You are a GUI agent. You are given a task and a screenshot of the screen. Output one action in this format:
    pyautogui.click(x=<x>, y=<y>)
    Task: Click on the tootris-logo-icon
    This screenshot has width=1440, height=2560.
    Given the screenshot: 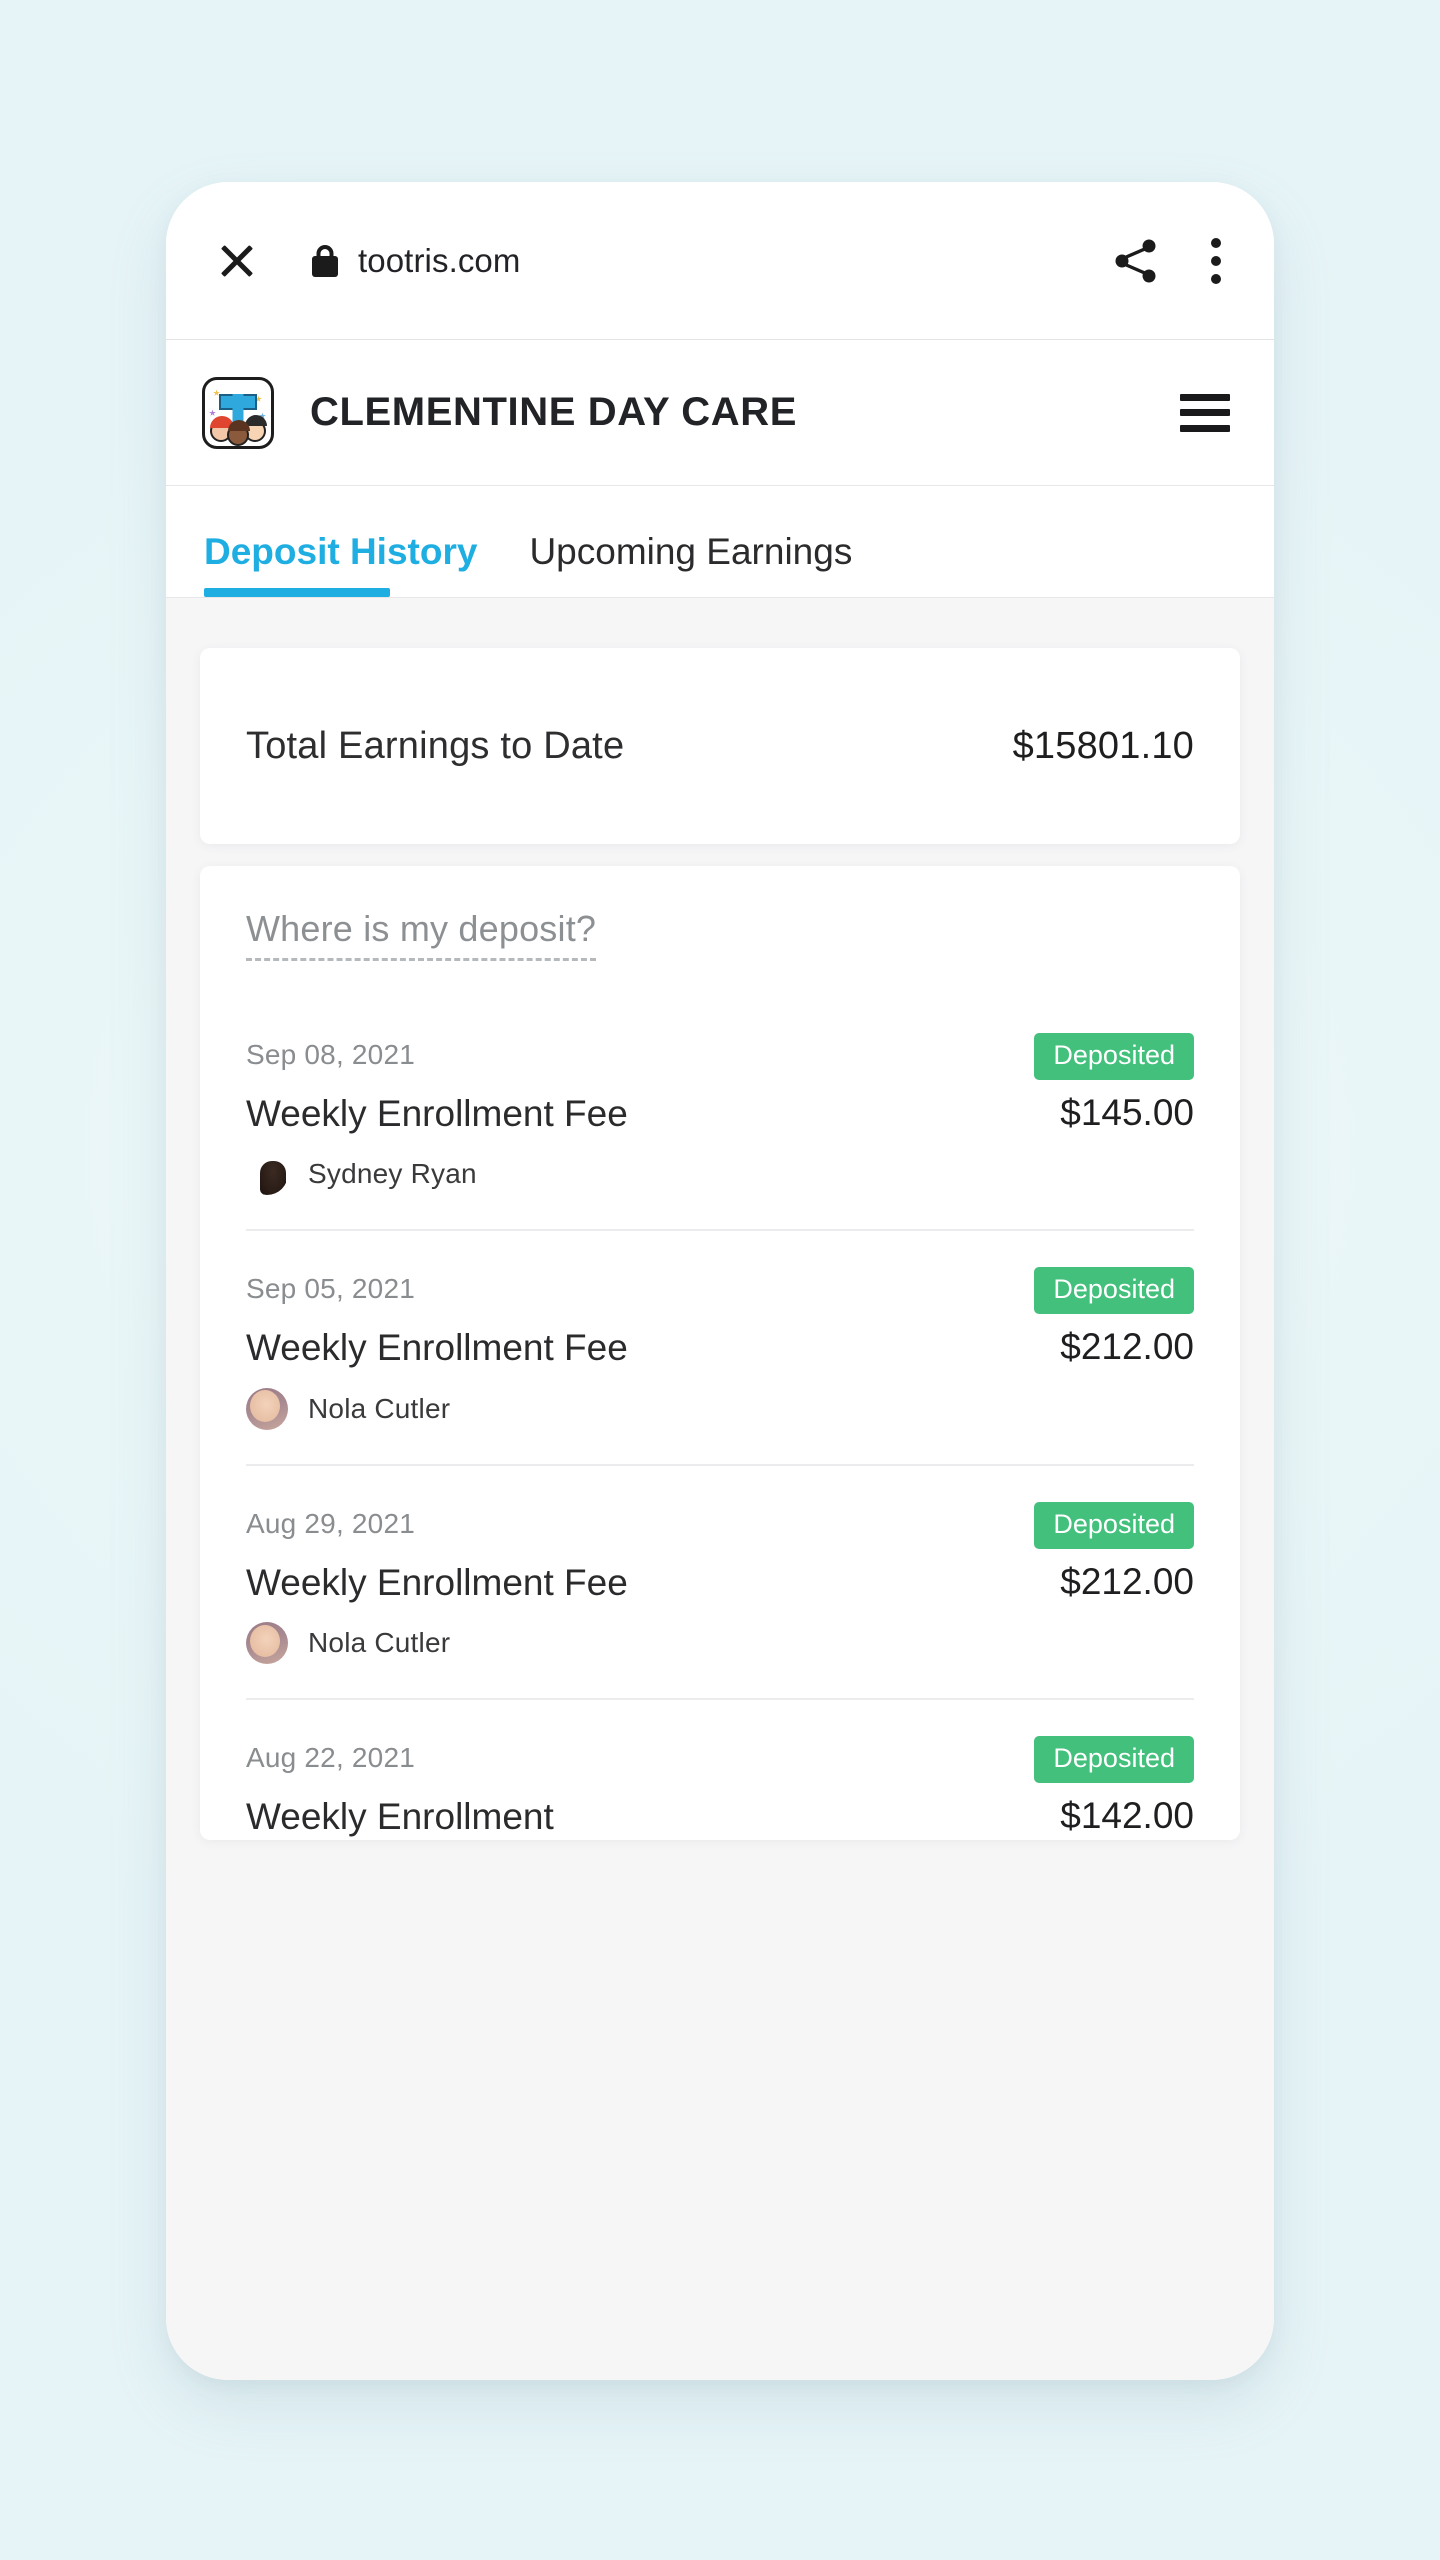 What is the action you would take?
    pyautogui.click(x=238, y=412)
    